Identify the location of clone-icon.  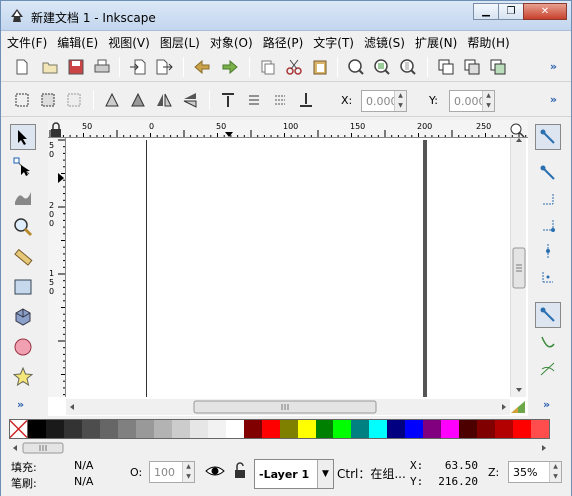
(472, 67).